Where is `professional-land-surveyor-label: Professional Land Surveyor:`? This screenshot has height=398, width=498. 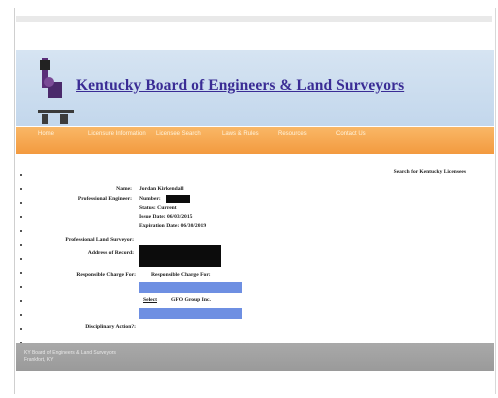
professional-land-surveyor-label: Professional Land Surveyor: is located at coordinates (99, 240).